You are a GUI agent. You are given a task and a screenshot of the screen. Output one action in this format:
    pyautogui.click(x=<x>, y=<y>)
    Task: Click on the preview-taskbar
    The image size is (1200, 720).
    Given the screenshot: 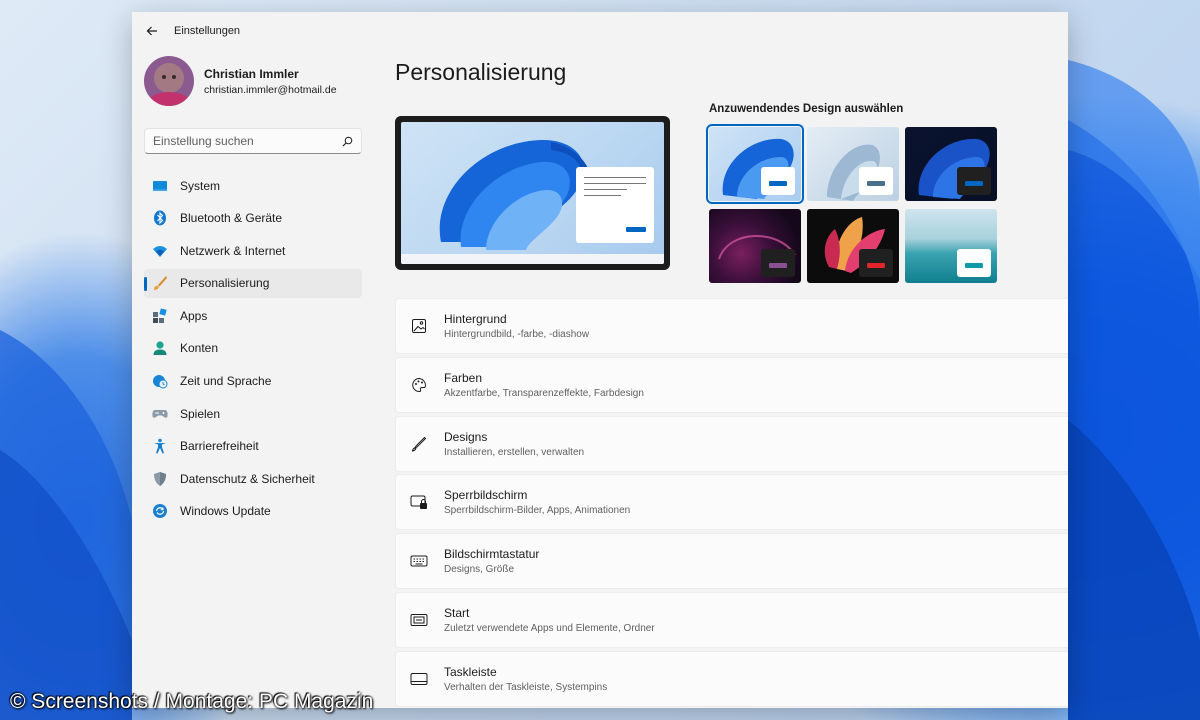 What is the action you would take?
    pyautogui.click(x=532, y=259)
    